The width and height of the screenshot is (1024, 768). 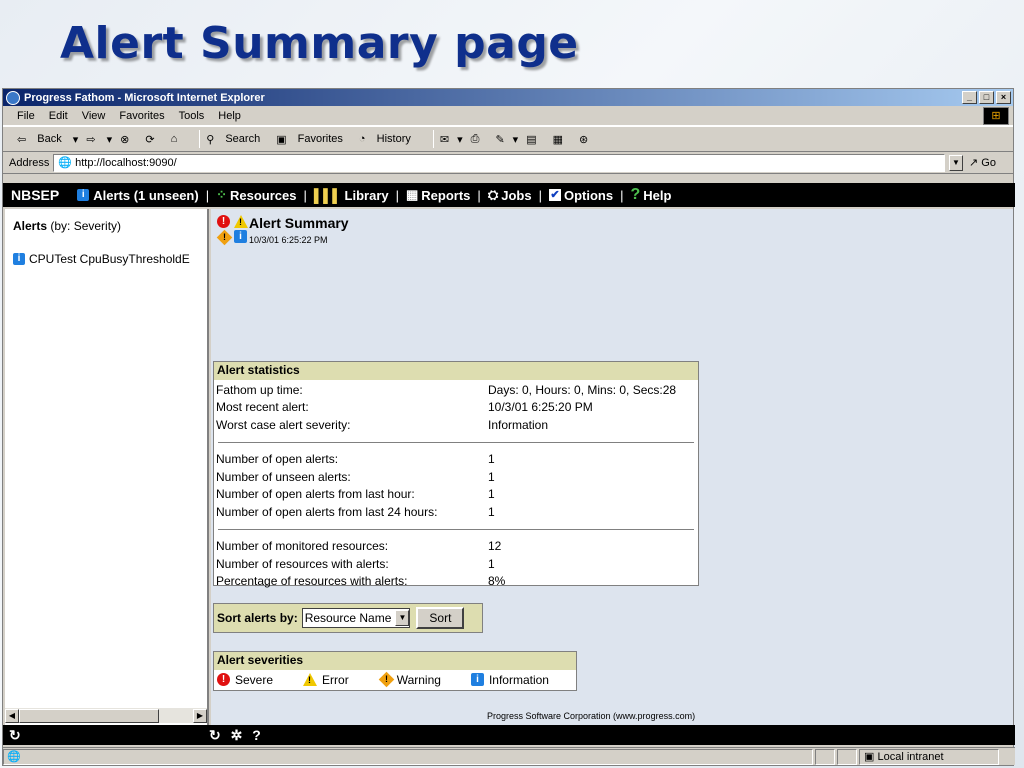 I want to click on legend-error: Error, so click(x=326, y=680).